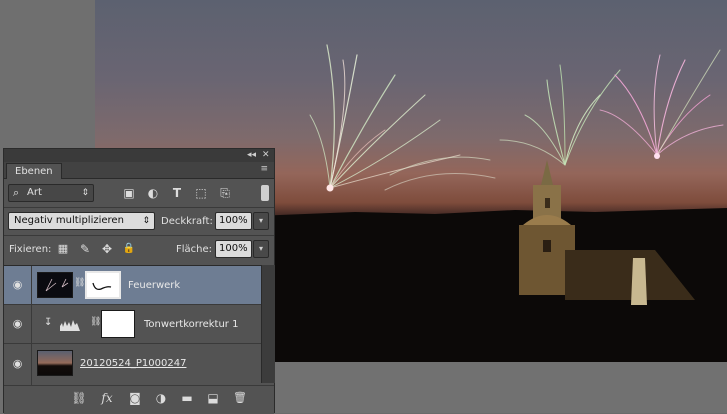 This screenshot has height=414, width=727. I want to click on layers-list: ◉ ⛓ Feuerwerk ◉ ↧ ⛓ Tonwertkorrektur 1 ◉, so click(132, 325).